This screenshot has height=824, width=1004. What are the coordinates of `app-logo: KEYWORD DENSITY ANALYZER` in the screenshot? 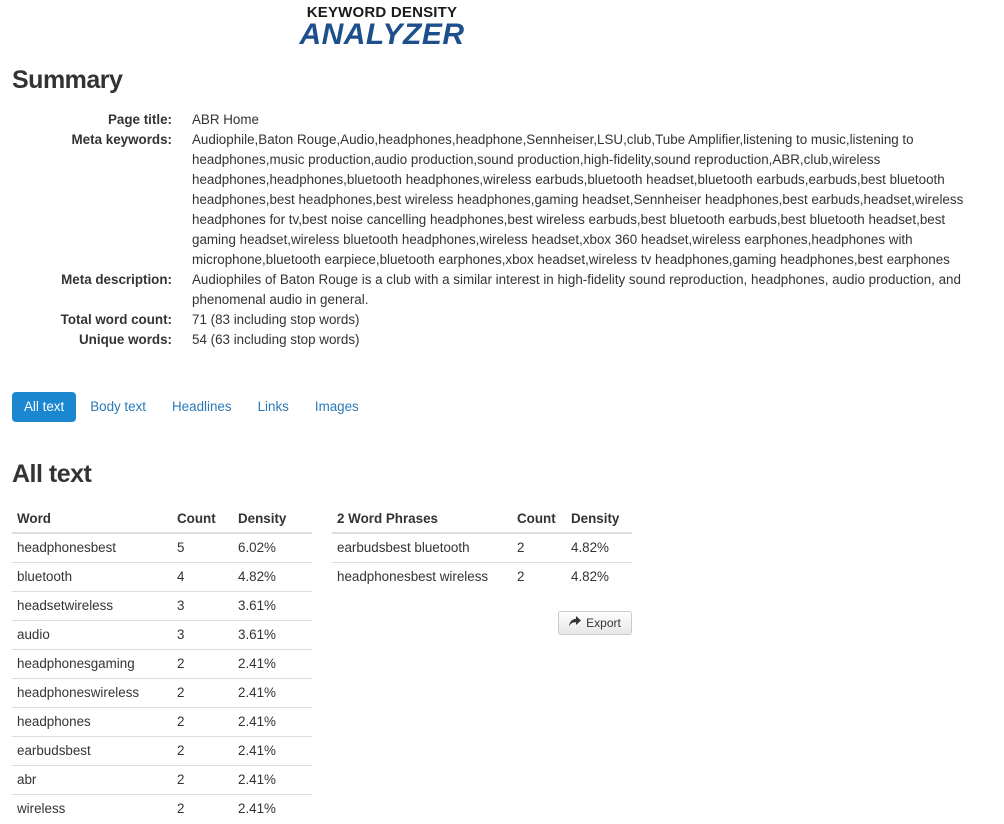 It's located at (382, 27).